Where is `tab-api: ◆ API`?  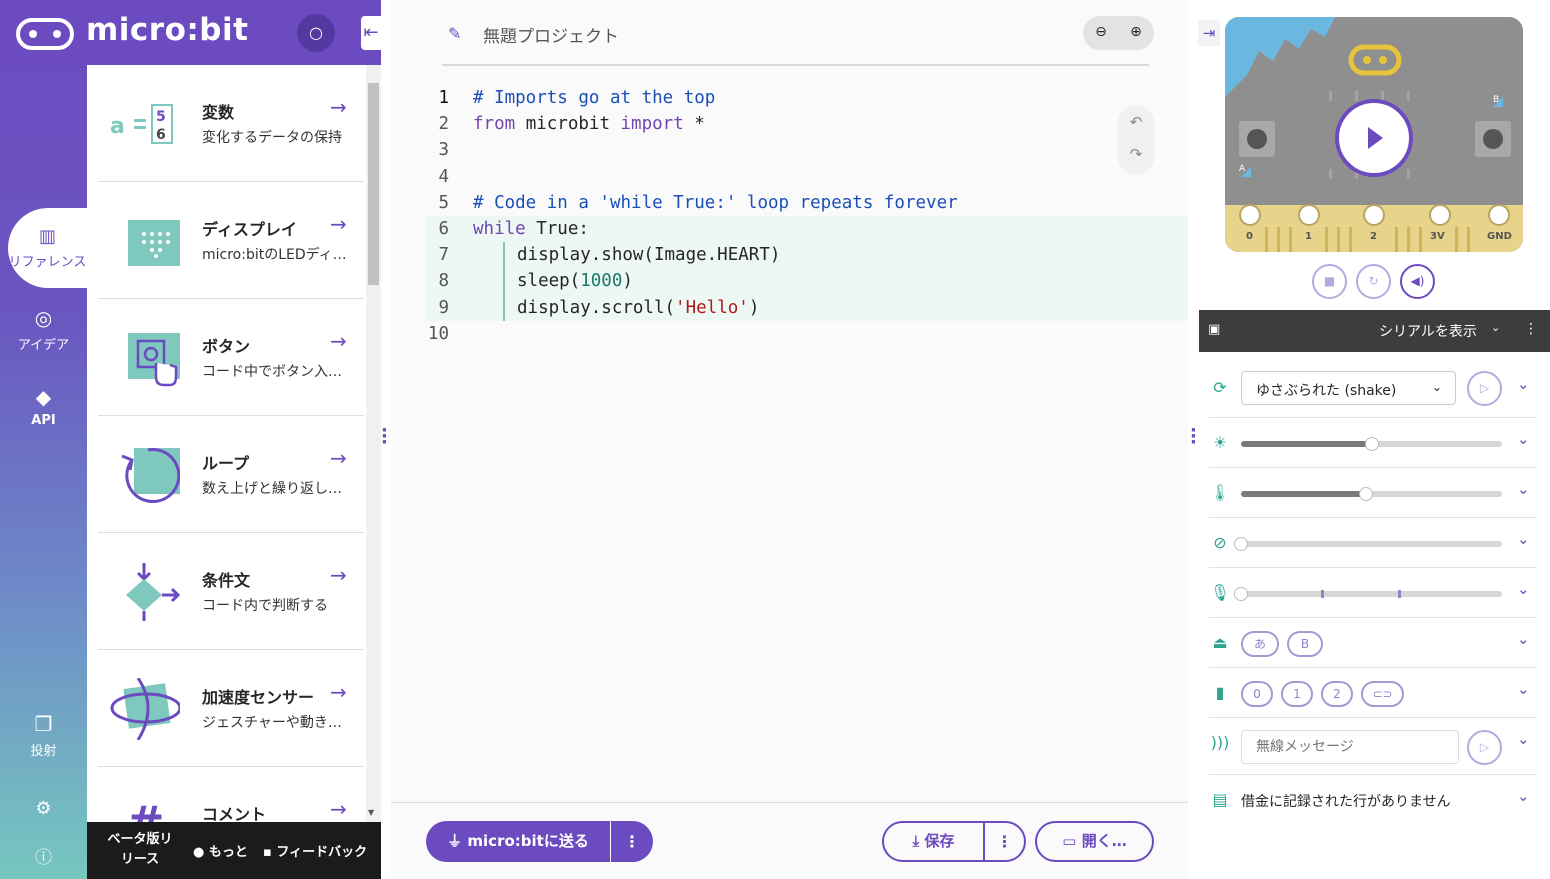 tab-api: ◆ API is located at coordinates (43, 406).